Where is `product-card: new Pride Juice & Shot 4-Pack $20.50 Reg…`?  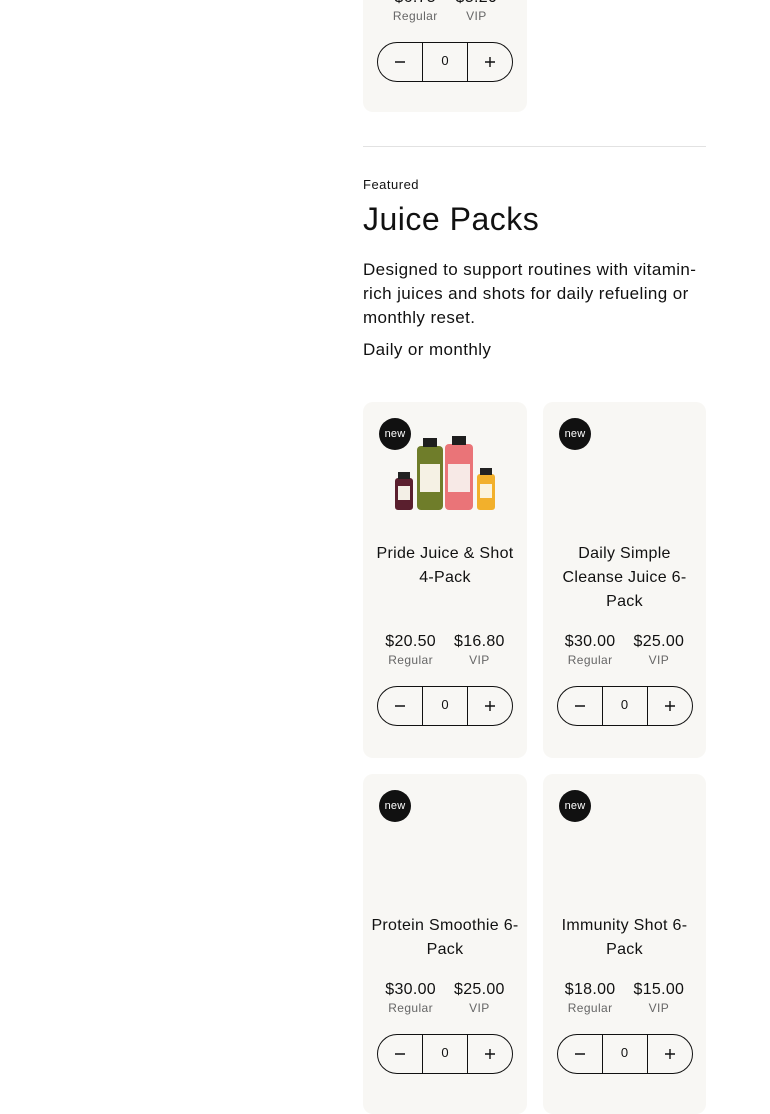 product-card: new Pride Juice & Shot 4-Pack $20.50 Reg… is located at coordinates (445, 580).